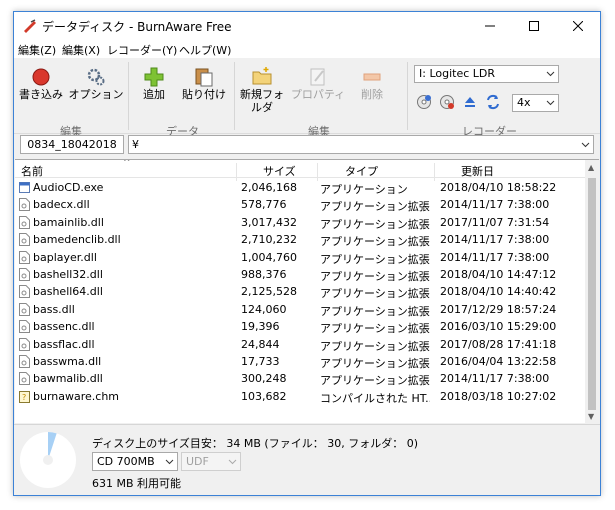 This screenshot has height=510, width=615. I want to click on disc-type-value: CD 700MB, so click(126, 461).